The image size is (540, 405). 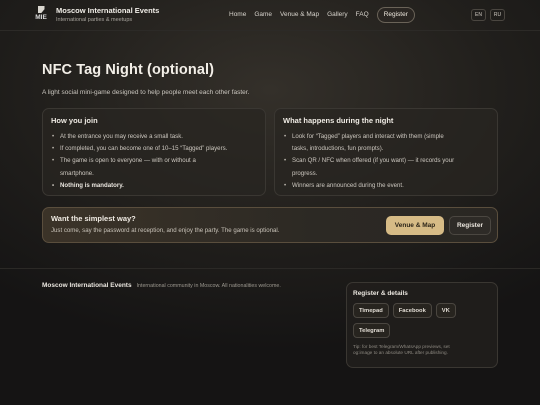 I want to click on brand-name: Moscow International Events, so click(x=108, y=10).